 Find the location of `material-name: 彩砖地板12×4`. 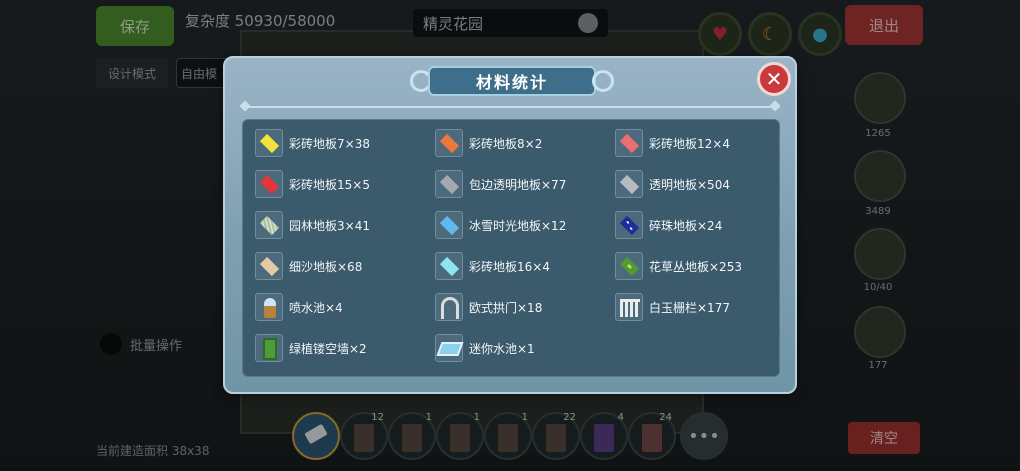

material-name: 彩砖地板12×4 is located at coordinates (689, 143).